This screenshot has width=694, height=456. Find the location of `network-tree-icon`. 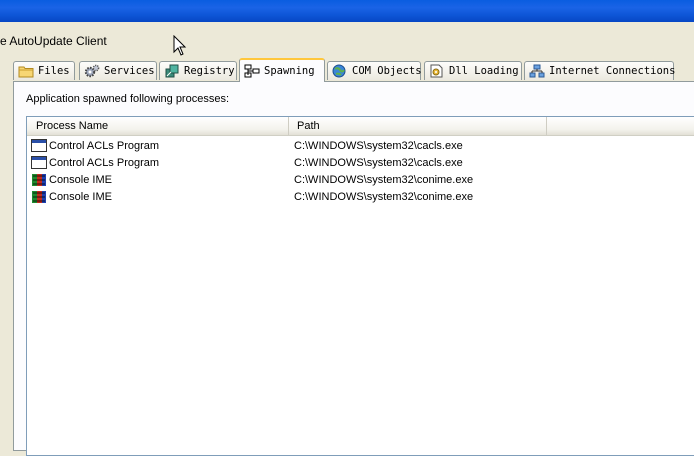

network-tree-icon is located at coordinates (252, 71).